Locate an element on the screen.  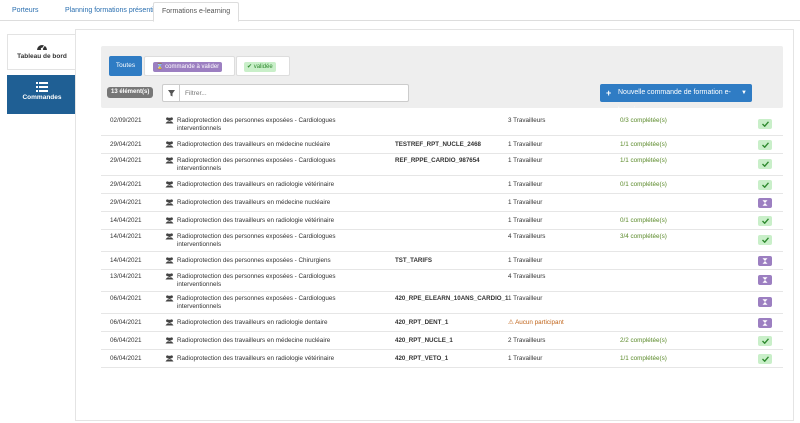
check-icon: ✔ is located at coordinates (250, 67).